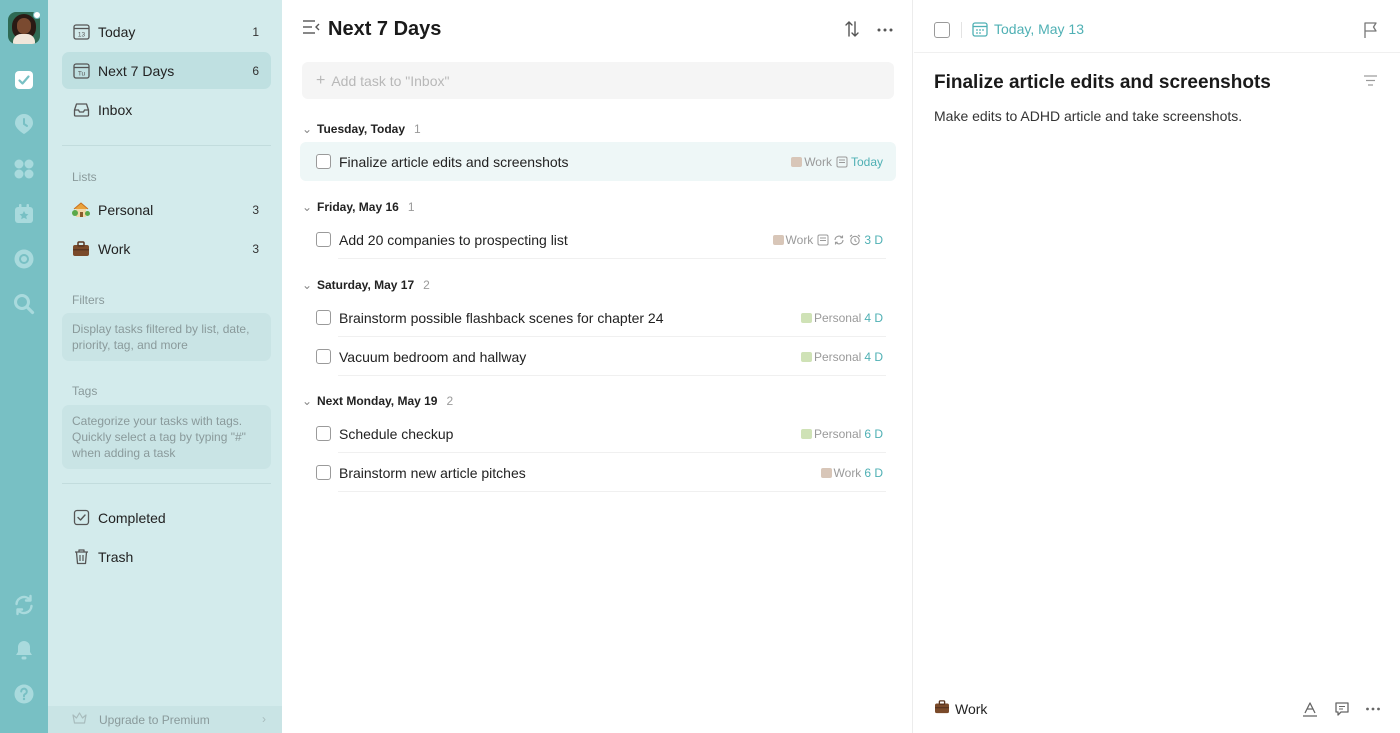  What do you see at coordinates (24, 214) in the screenshot?
I see `habit-calendar-icon` at bounding box center [24, 214].